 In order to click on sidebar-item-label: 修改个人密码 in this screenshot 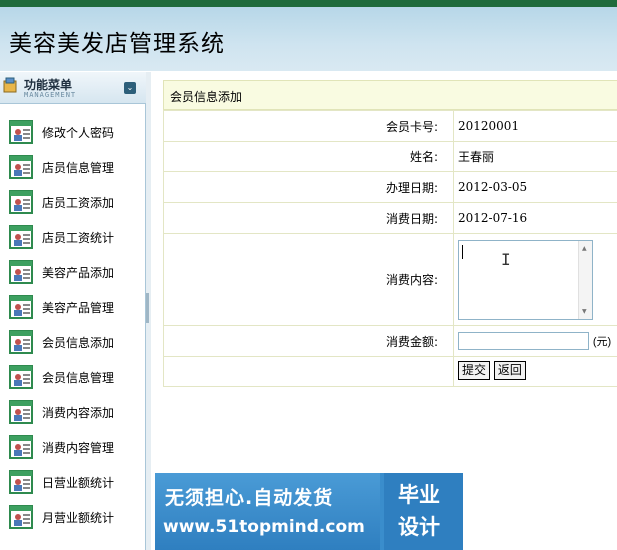, I will do `click(78, 133)`.